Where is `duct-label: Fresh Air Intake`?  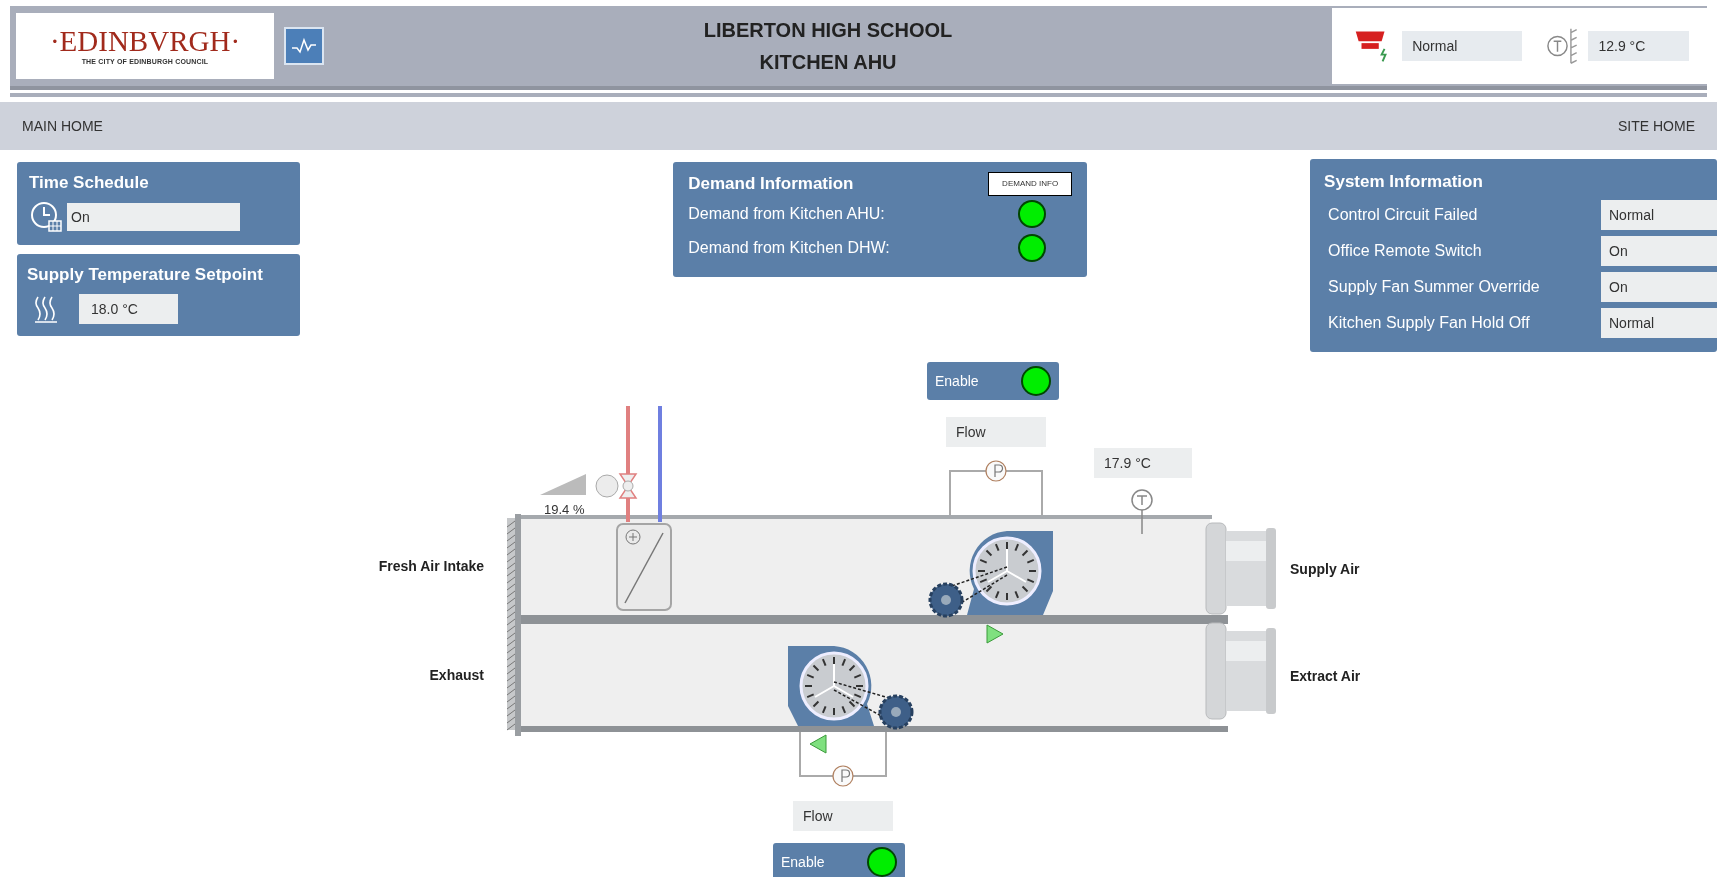
duct-label: Fresh Air Intake is located at coordinates (430, 566).